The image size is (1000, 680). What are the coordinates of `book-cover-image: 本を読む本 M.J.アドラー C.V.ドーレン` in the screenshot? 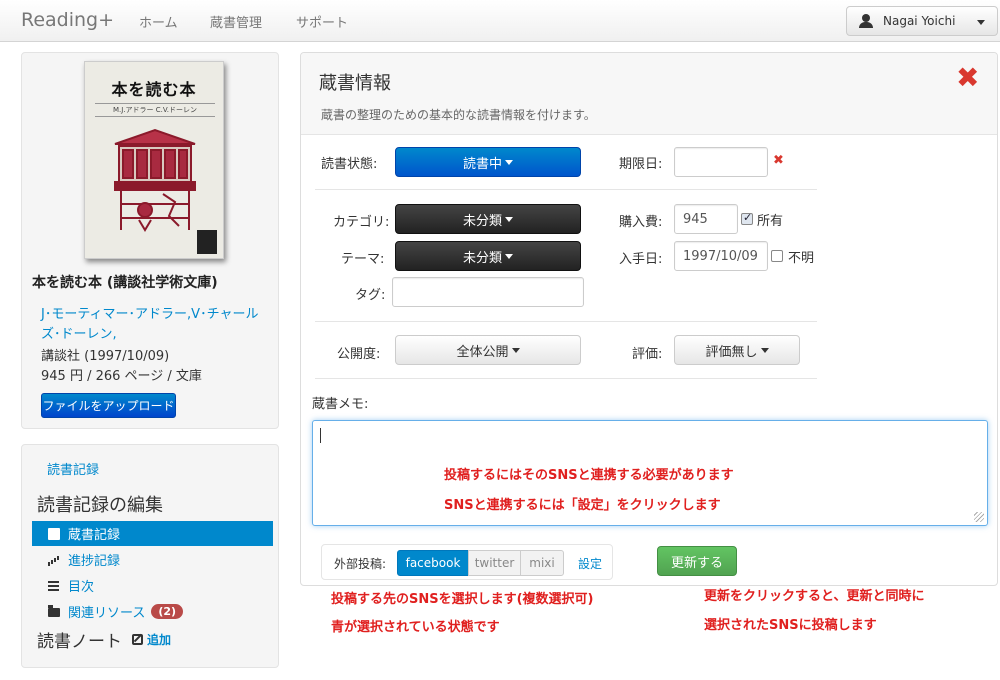 It's located at (154, 160).